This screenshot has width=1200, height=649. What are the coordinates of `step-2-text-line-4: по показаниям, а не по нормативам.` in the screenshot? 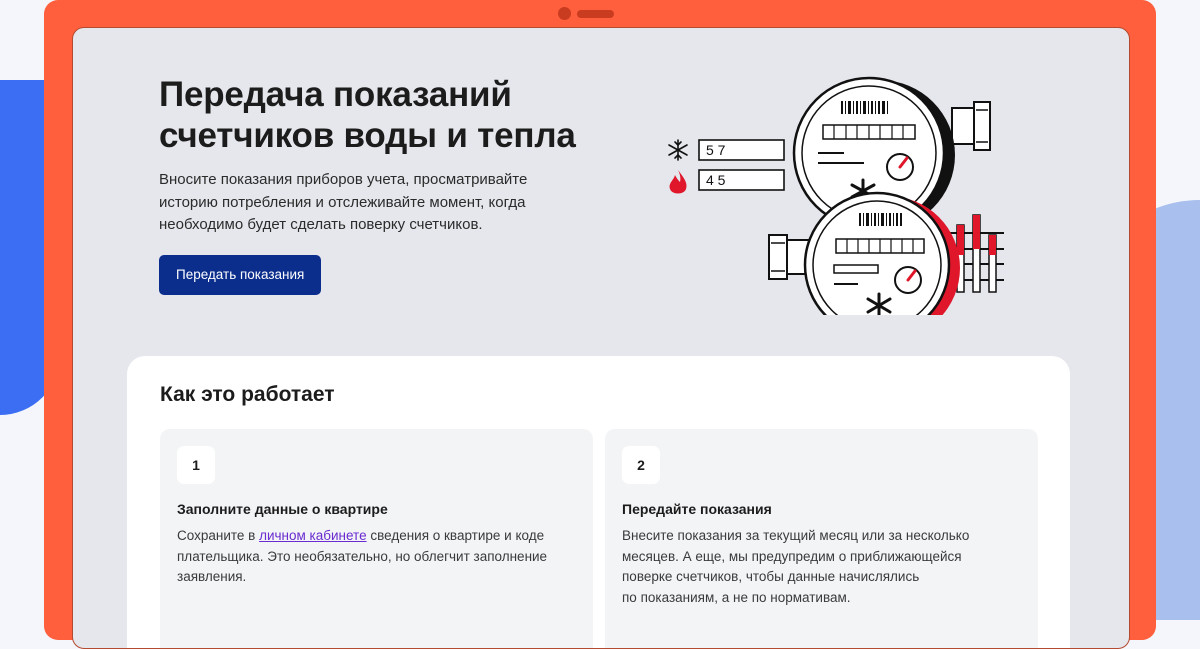 It's located at (736, 597).